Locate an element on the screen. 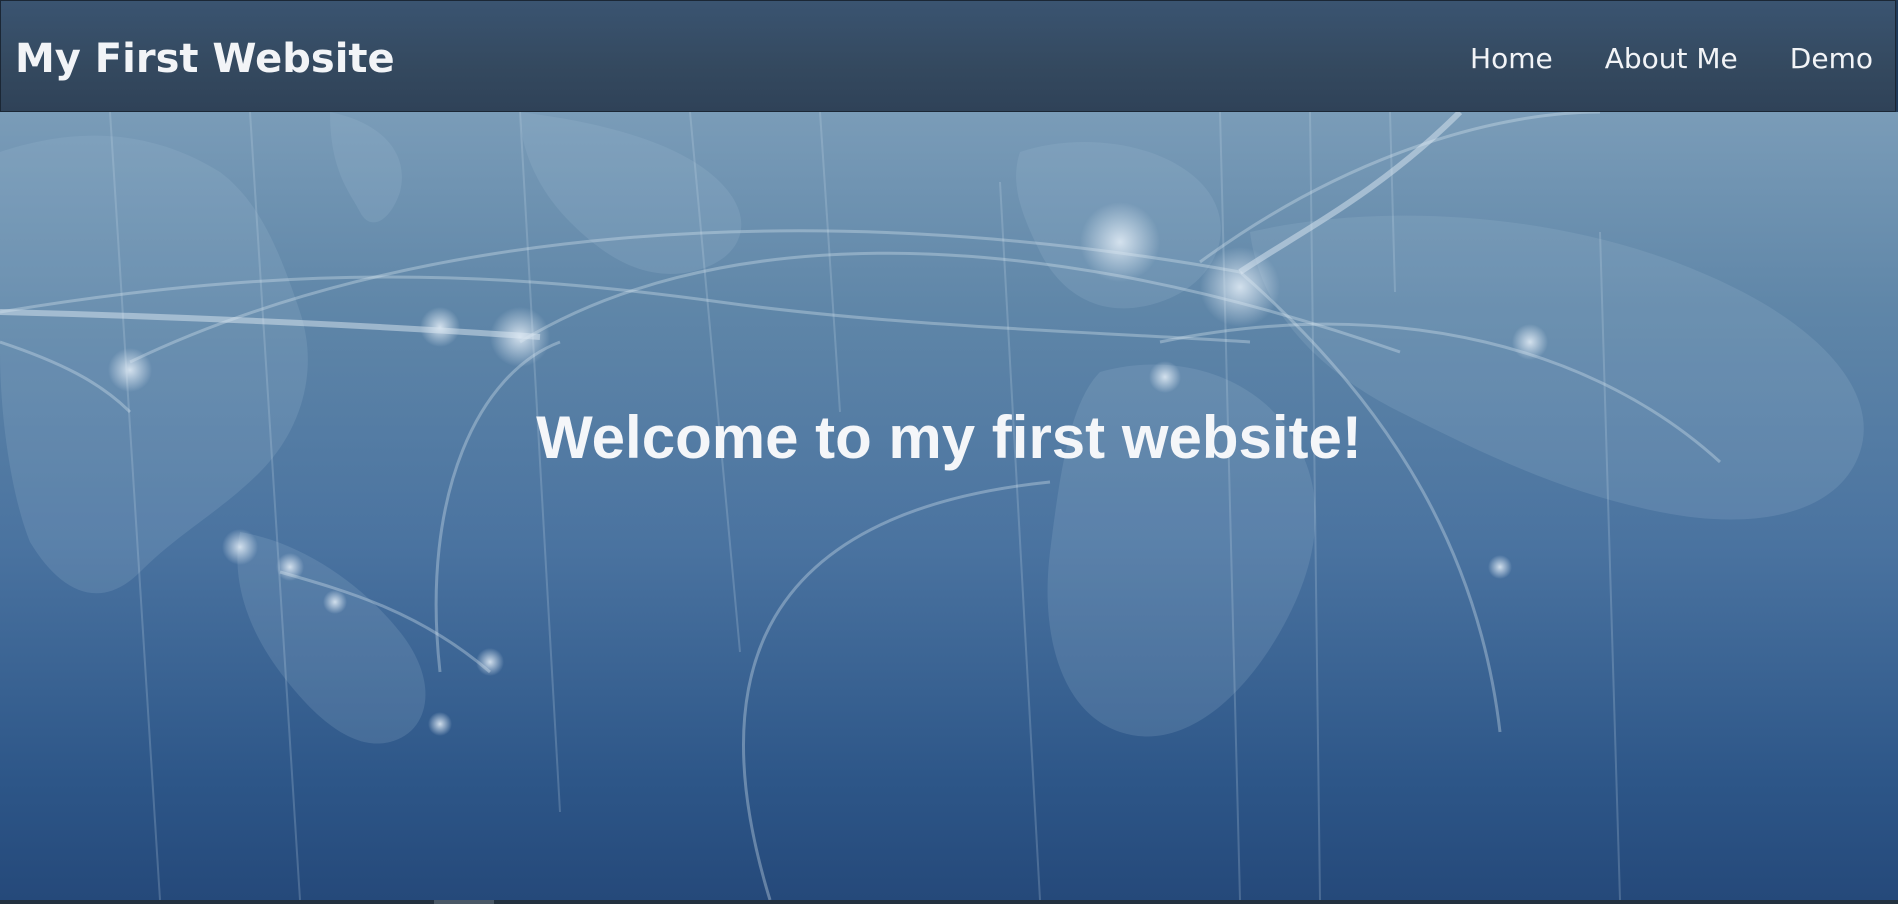  horizontal-scrollbar is located at coordinates (949, 902).